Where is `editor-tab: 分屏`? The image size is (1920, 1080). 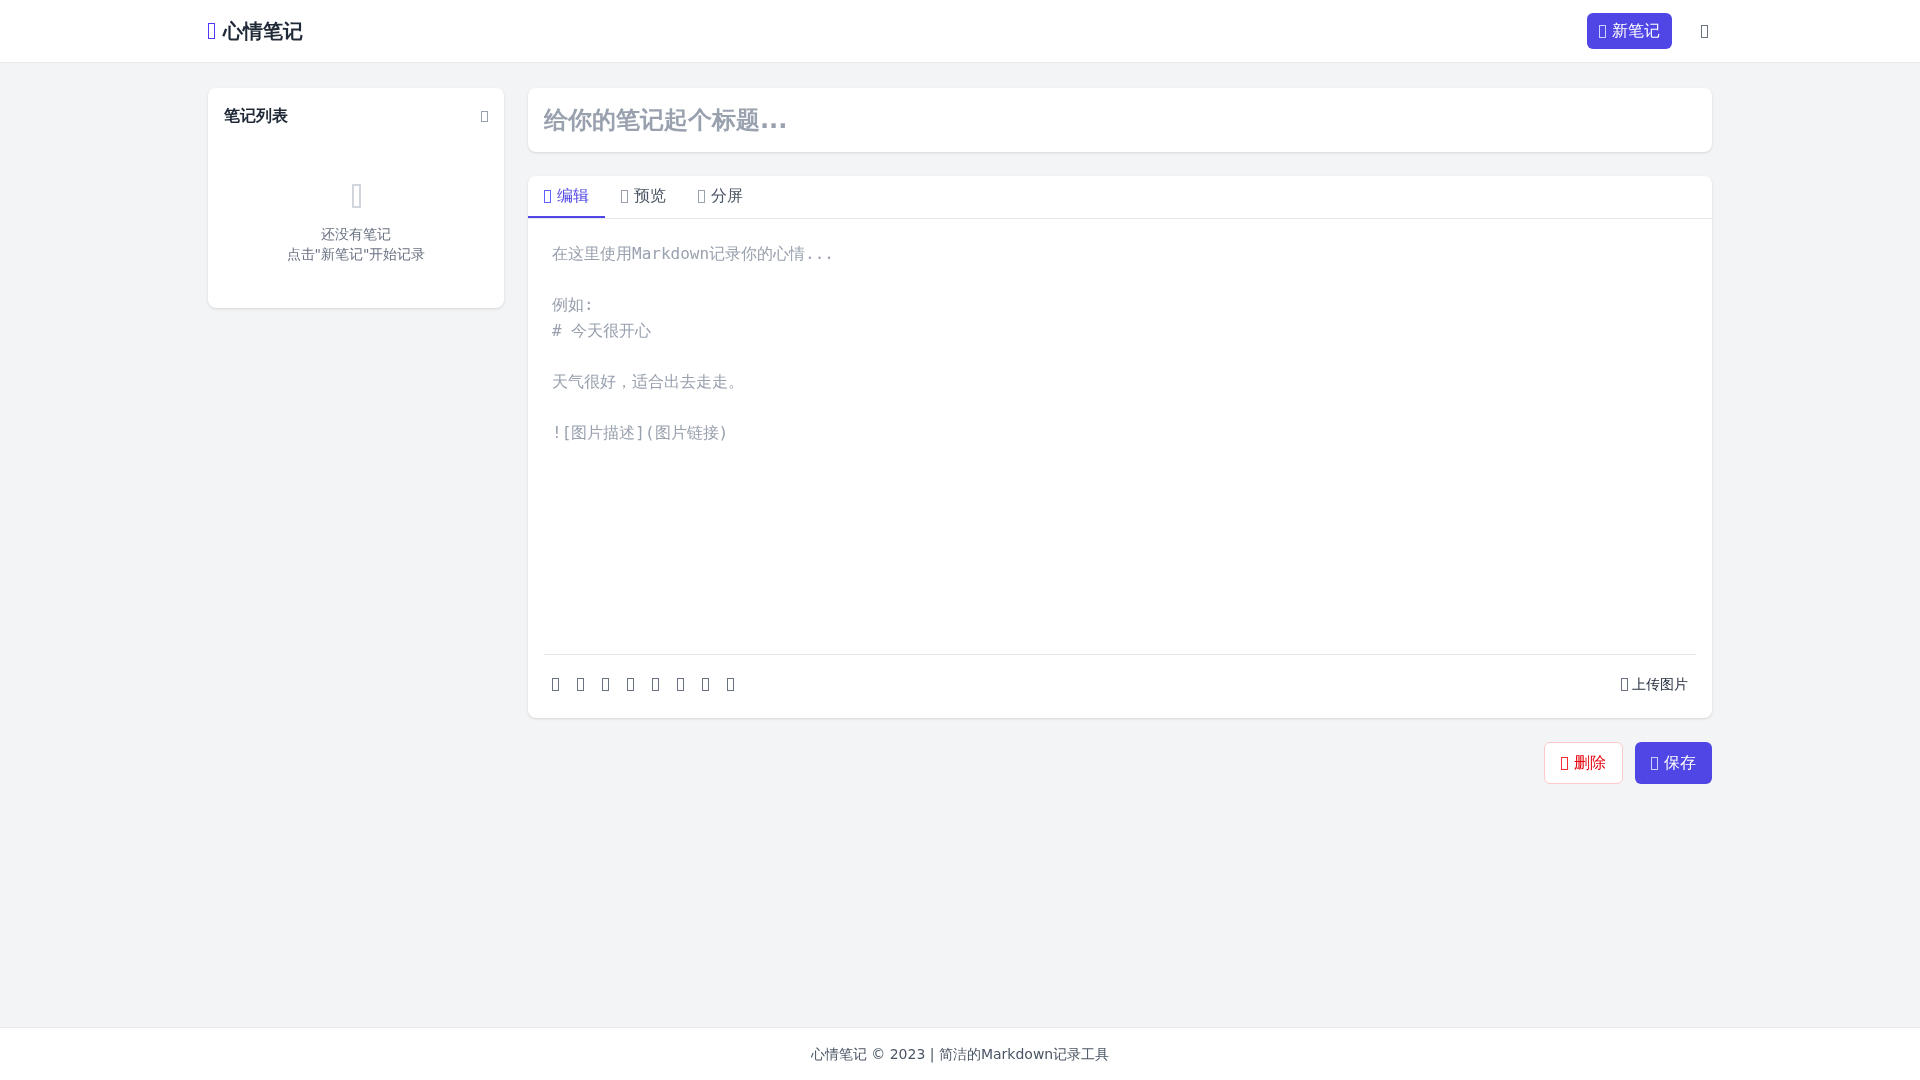 editor-tab: 分屏 is located at coordinates (720, 197).